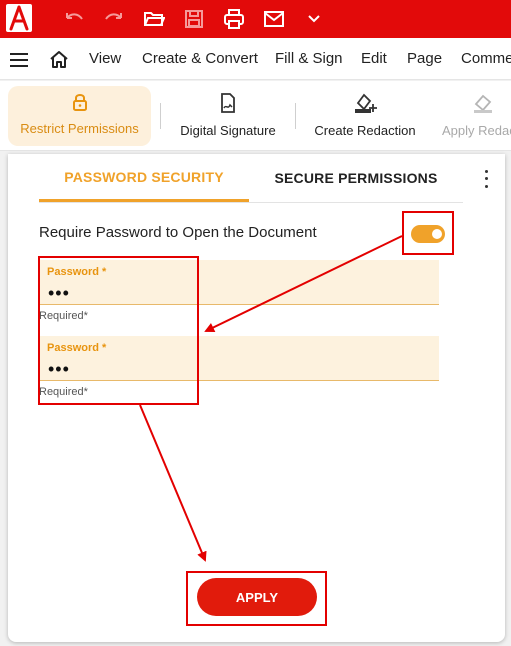  I want to click on require-password-label: Require Password to Open the Document, so click(178, 232).